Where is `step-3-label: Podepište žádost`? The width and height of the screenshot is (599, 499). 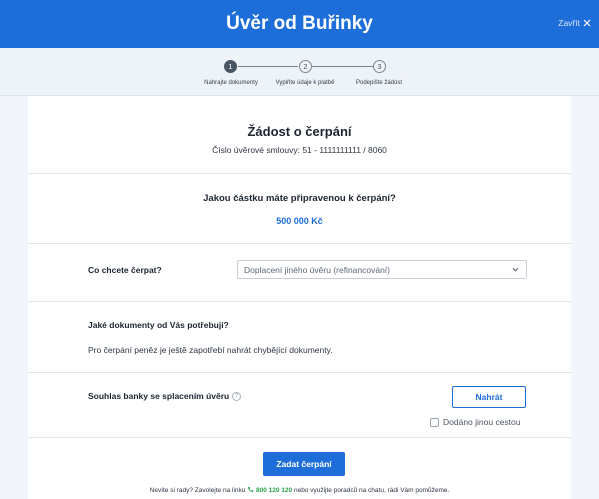
step-3-label: Podepište žádost is located at coordinates (379, 83).